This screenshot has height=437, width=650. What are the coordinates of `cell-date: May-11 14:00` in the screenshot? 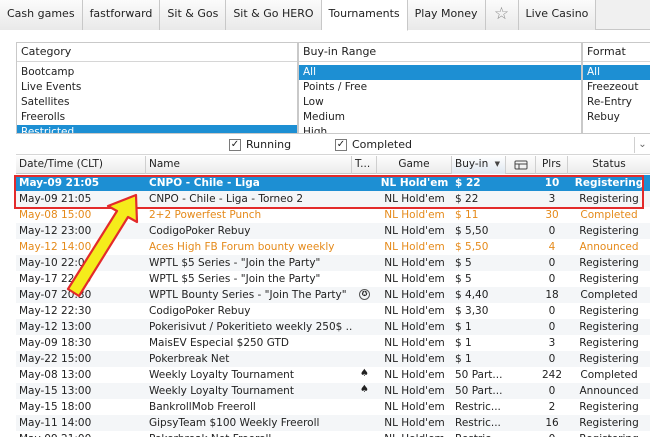 It's located at (55, 423).